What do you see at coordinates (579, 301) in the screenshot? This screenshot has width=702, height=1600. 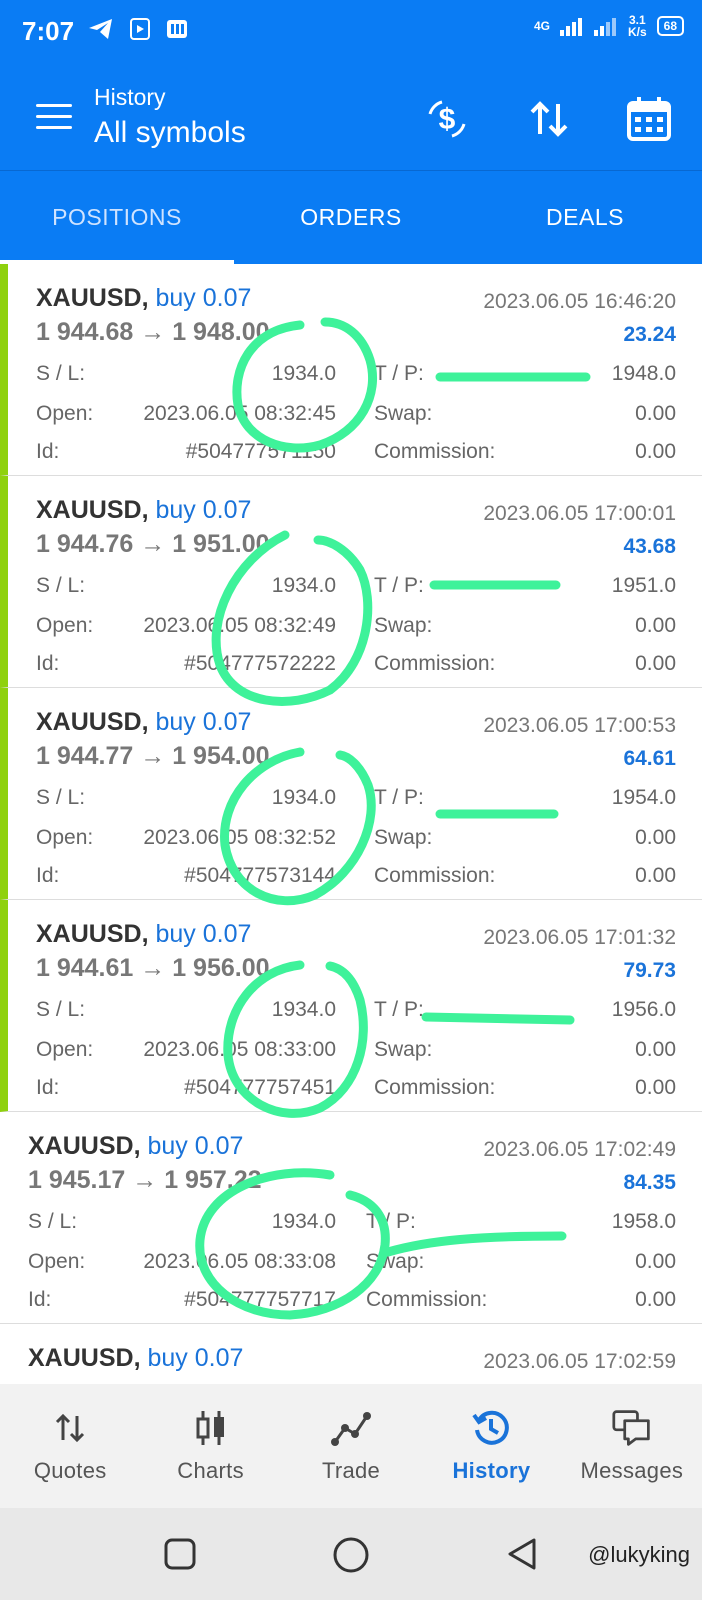 I see `close-date: 2023.06.05 16:46:20` at bounding box center [579, 301].